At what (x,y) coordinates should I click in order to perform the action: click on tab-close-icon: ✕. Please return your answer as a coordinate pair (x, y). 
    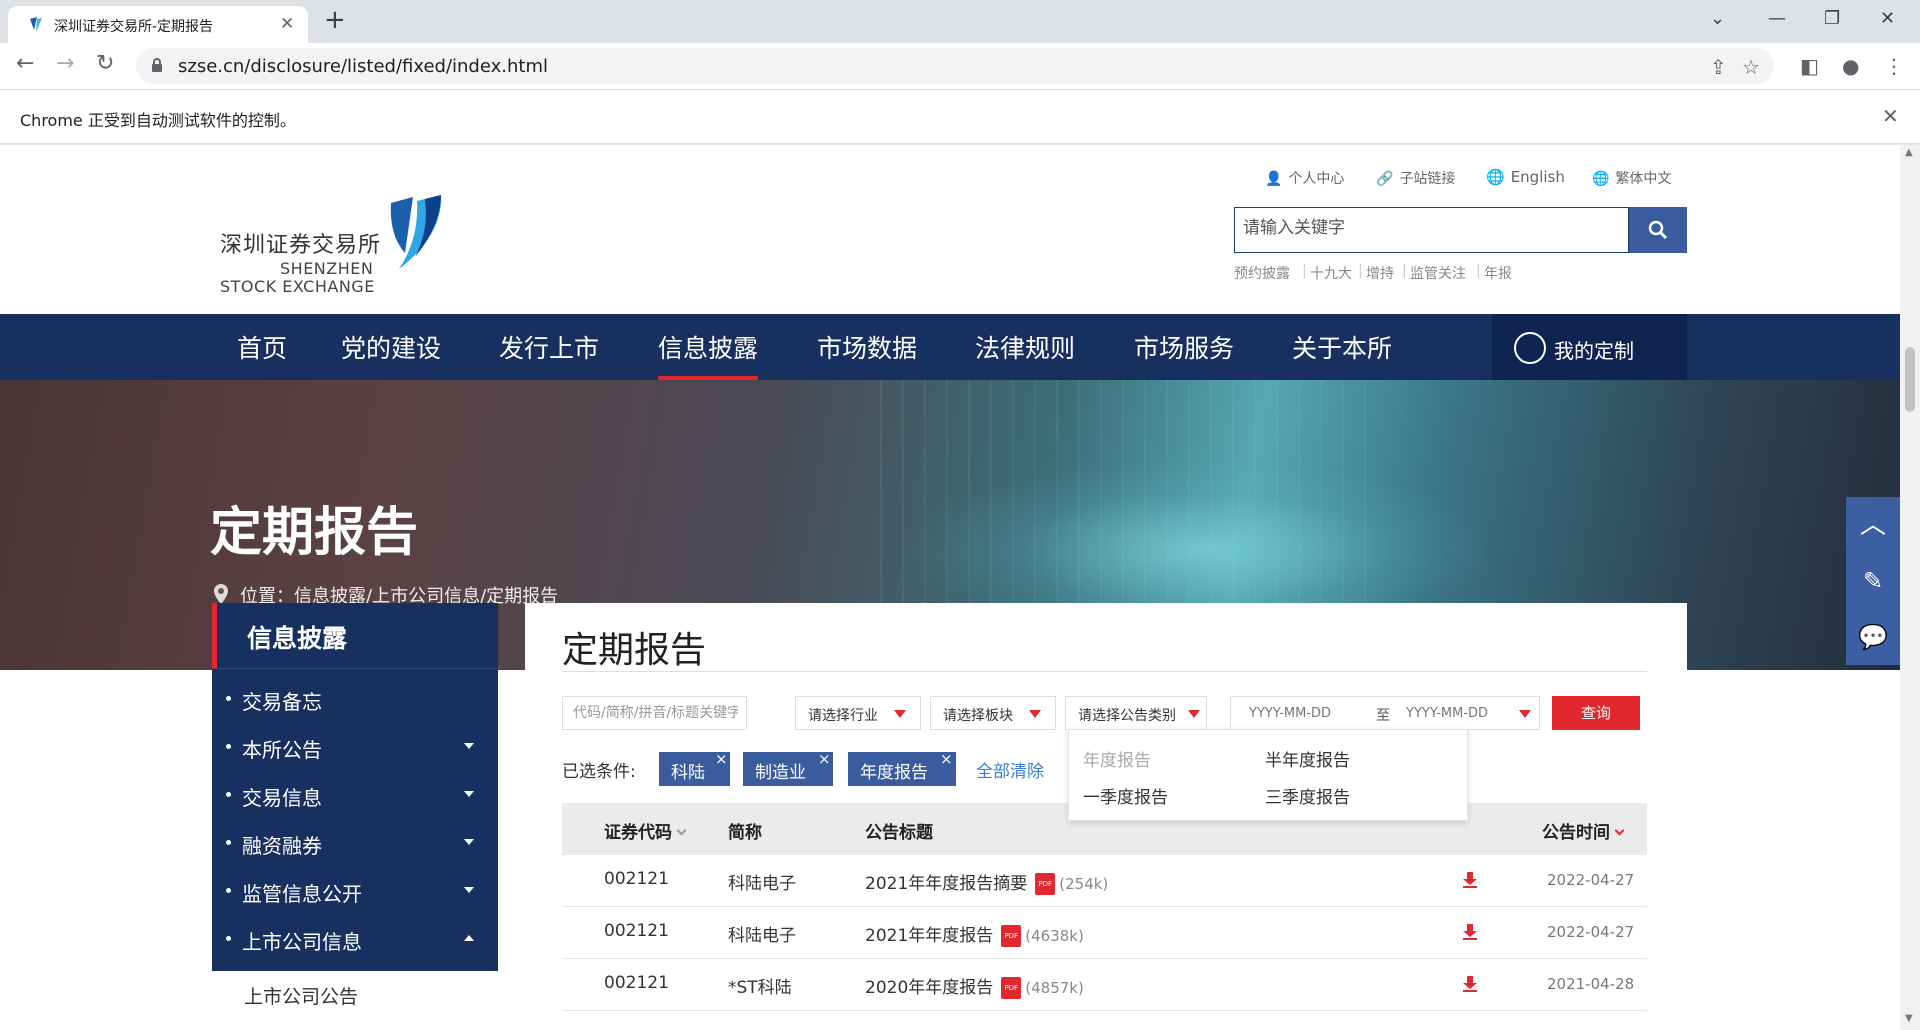
    Looking at the image, I should click on (287, 24).